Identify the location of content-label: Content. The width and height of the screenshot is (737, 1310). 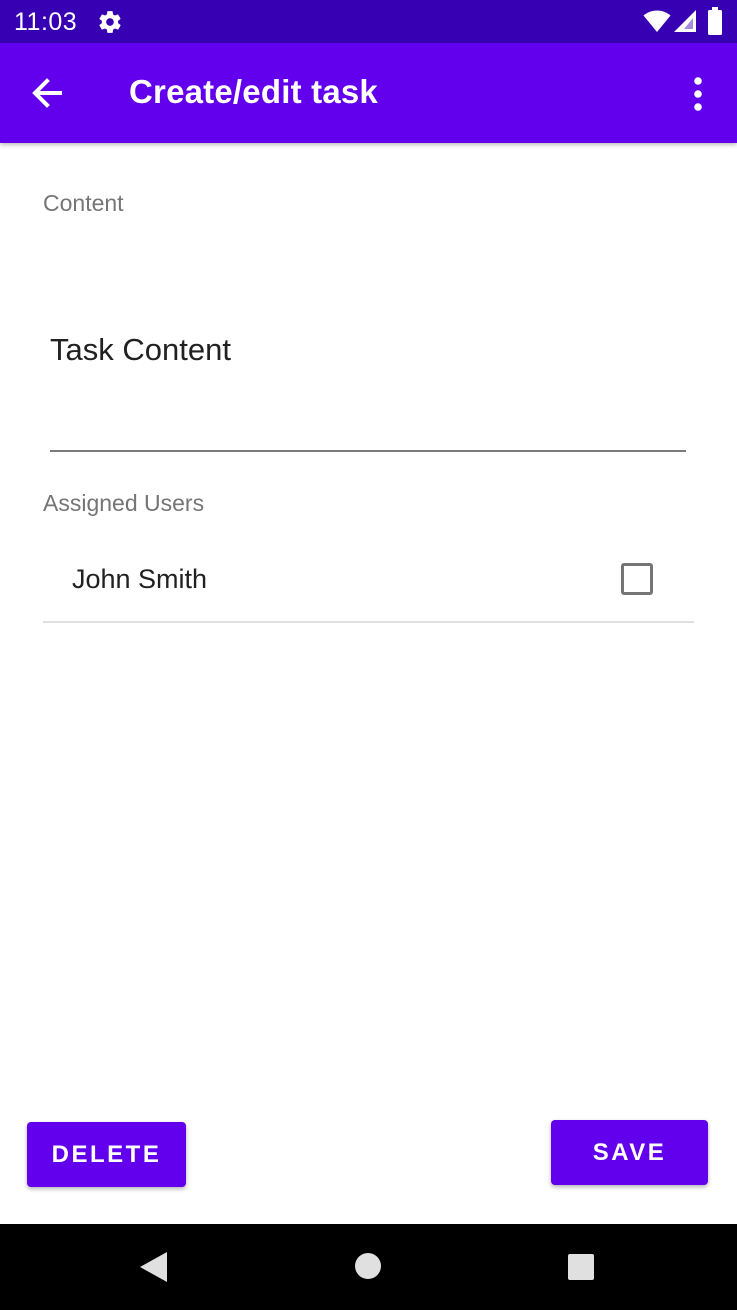
(83, 203).